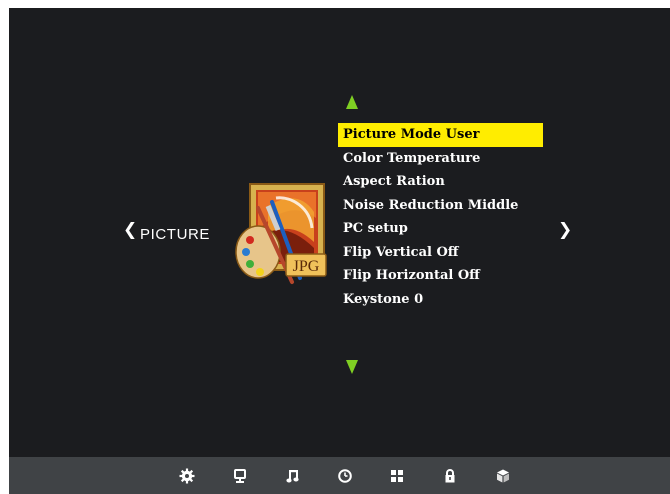 This screenshot has width=670, height=494. I want to click on bottom-tab-bar, so click(339, 475).